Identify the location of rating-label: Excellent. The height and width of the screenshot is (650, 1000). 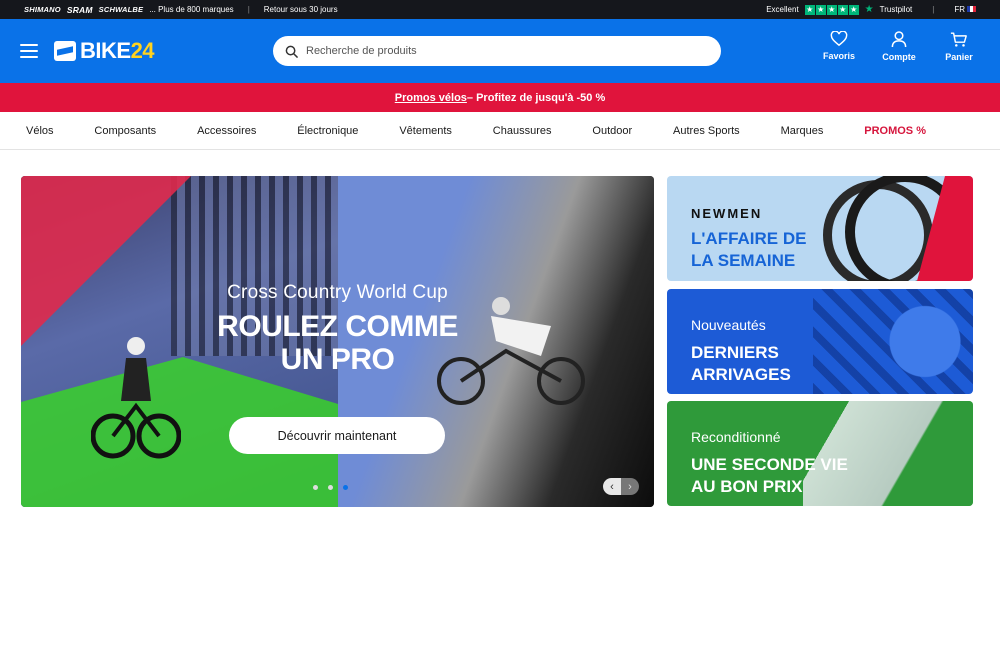
(782, 9).